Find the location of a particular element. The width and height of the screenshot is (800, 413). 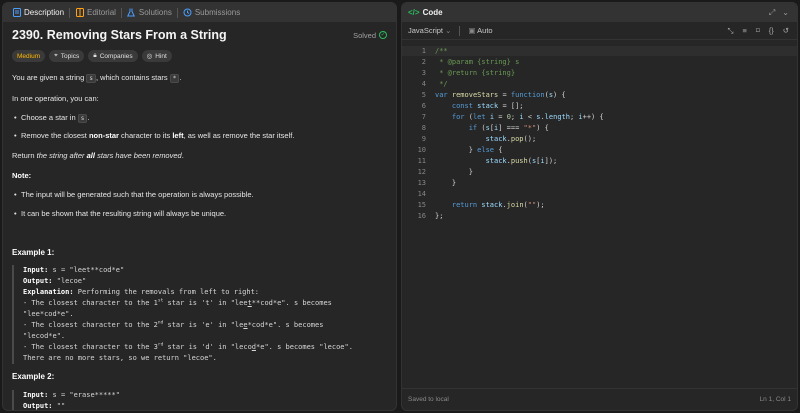

topics-tag: ⌖ Topics is located at coordinates (67, 56).